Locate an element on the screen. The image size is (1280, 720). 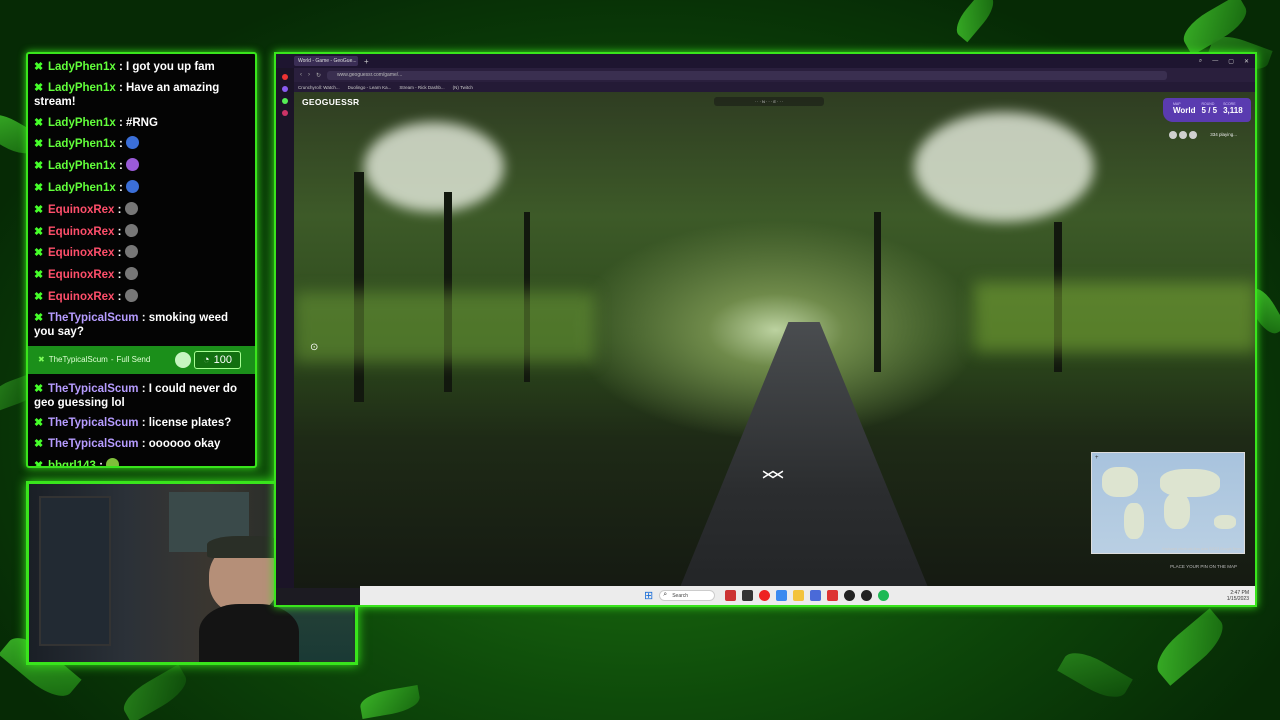
chat-message: ✖ LadyPhen1x : #RNG is located at coordinates (96, 122).